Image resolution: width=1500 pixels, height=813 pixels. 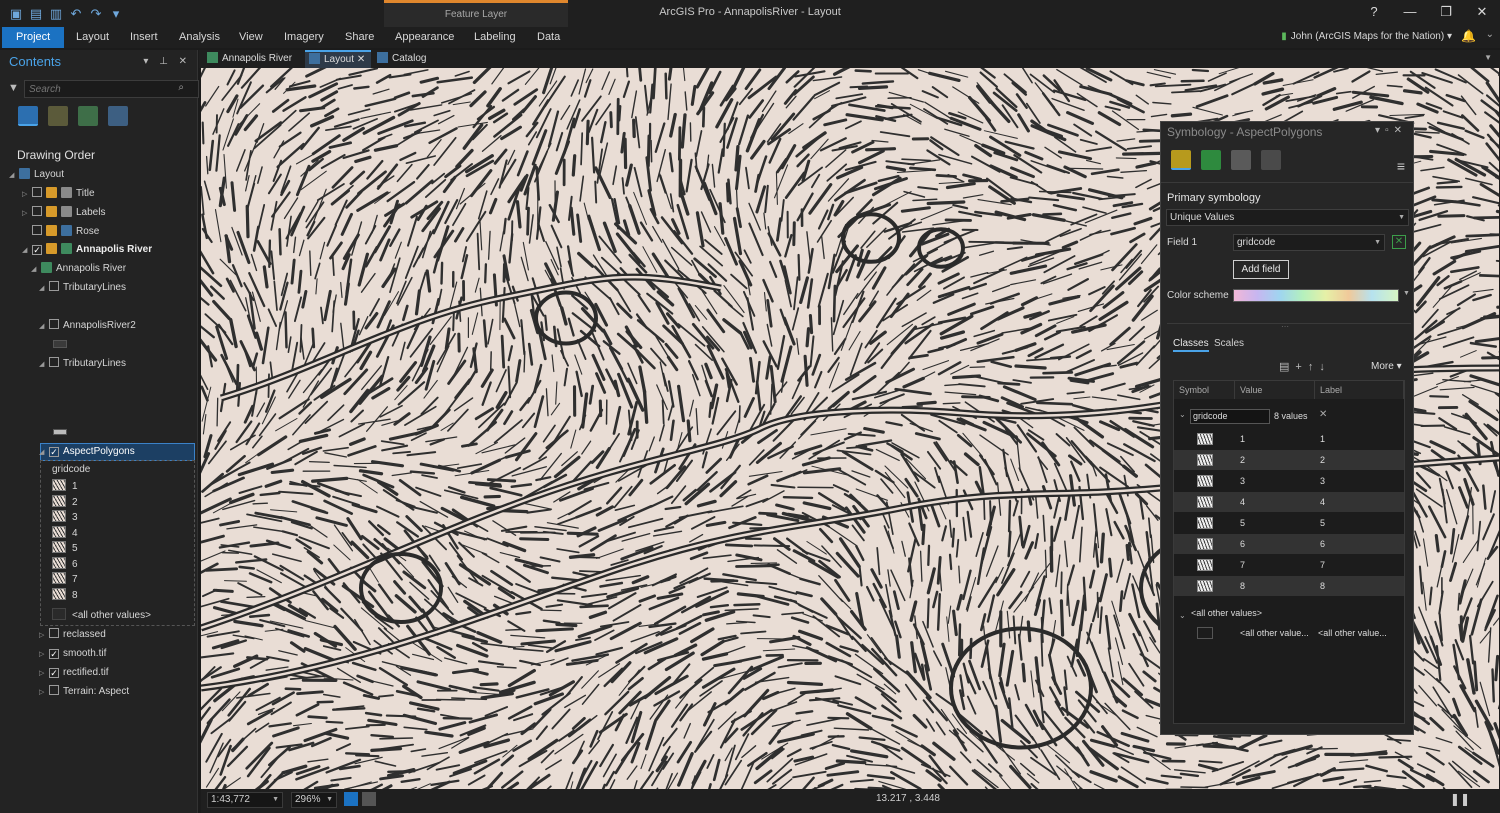 What do you see at coordinates (251, 37) in the screenshot?
I see `tab-view: View` at bounding box center [251, 37].